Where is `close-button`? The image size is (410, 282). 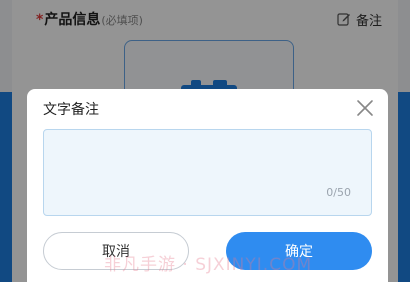 close-button is located at coordinates (365, 108).